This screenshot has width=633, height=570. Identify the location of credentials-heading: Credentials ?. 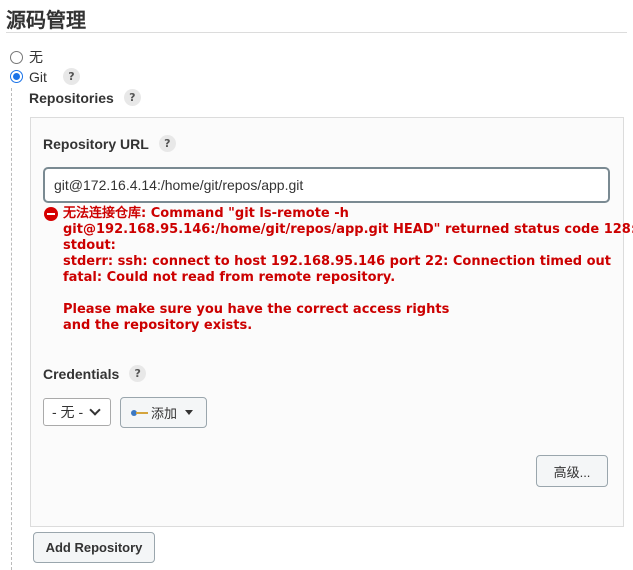
(95, 373).